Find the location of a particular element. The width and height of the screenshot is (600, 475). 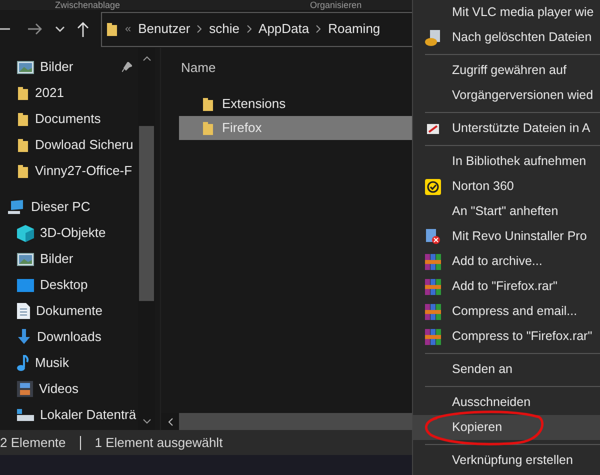

status-text: 1 Element ausgewählt is located at coordinates (158, 443).